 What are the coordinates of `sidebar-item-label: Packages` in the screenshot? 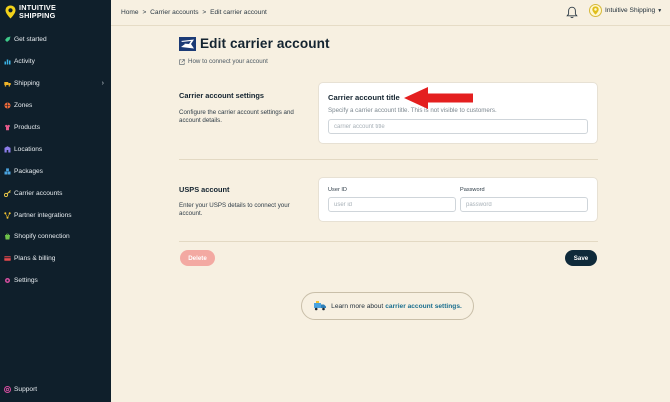 It's located at (28, 171).